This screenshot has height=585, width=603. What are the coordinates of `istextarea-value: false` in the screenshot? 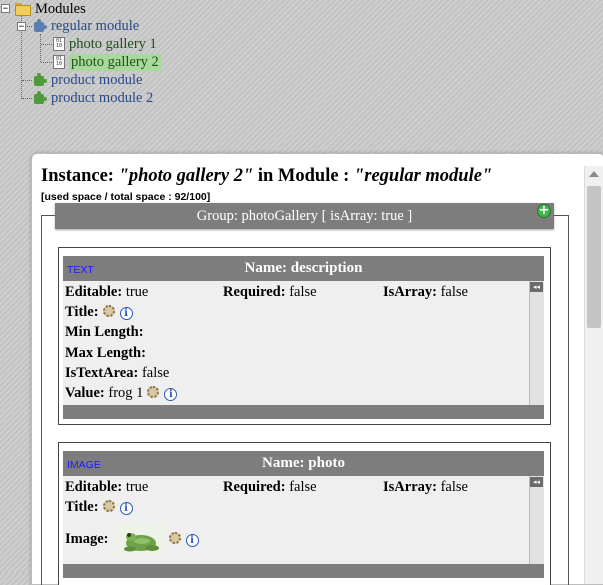 It's located at (155, 373).